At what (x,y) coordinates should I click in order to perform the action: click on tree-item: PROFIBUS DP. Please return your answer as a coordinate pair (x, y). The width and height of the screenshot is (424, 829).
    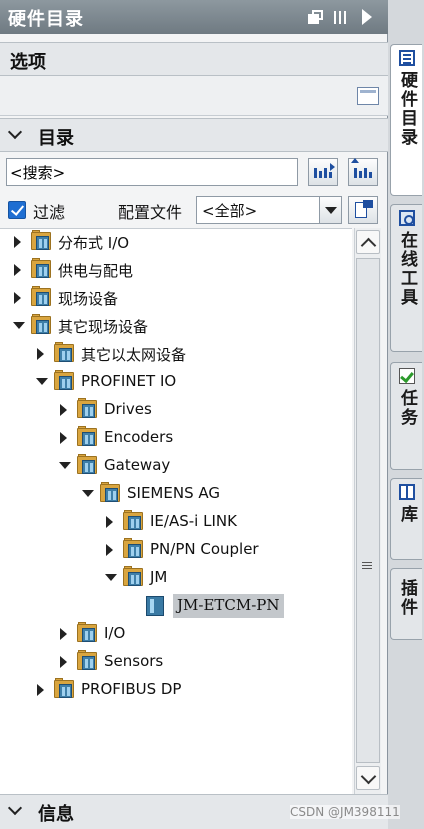
    Looking at the image, I should click on (176, 690).